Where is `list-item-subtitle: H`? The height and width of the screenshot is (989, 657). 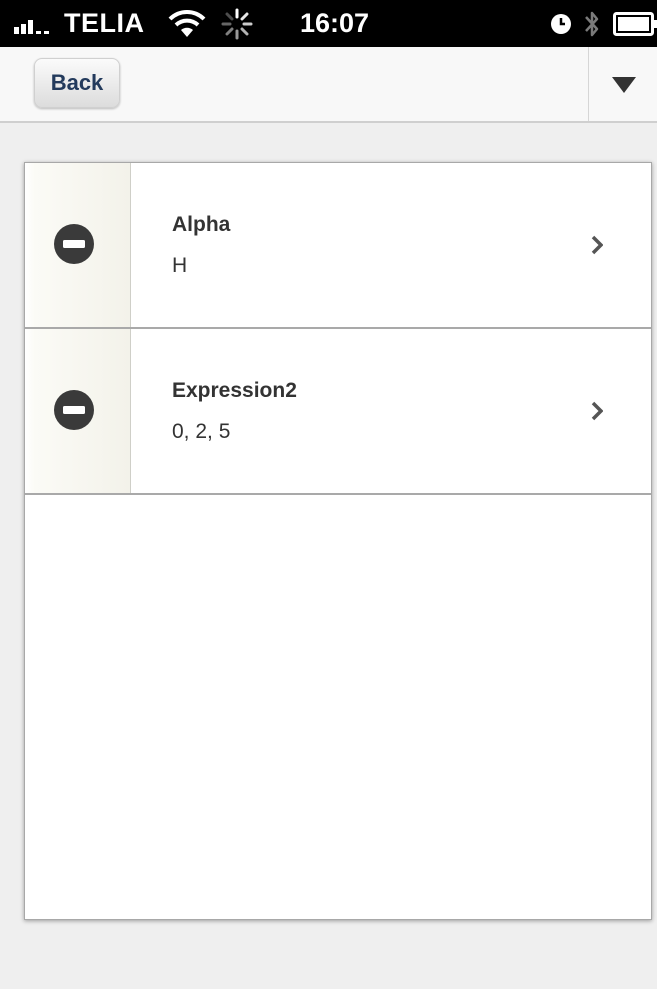
list-item-subtitle: H is located at coordinates (180, 265).